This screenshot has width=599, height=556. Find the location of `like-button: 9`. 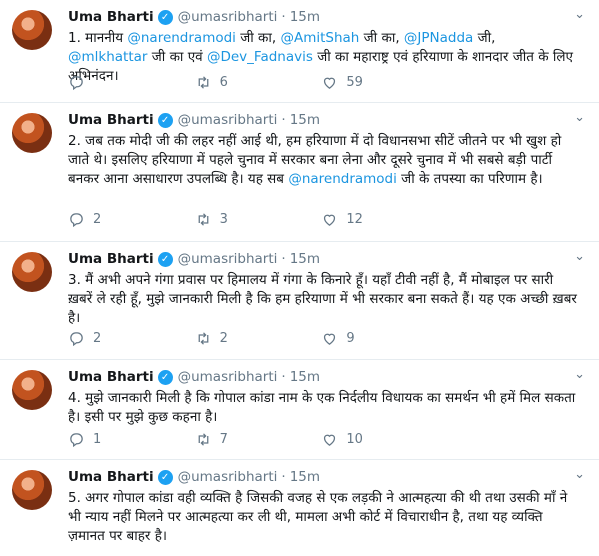

like-button: 9 is located at coordinates (384, 338).